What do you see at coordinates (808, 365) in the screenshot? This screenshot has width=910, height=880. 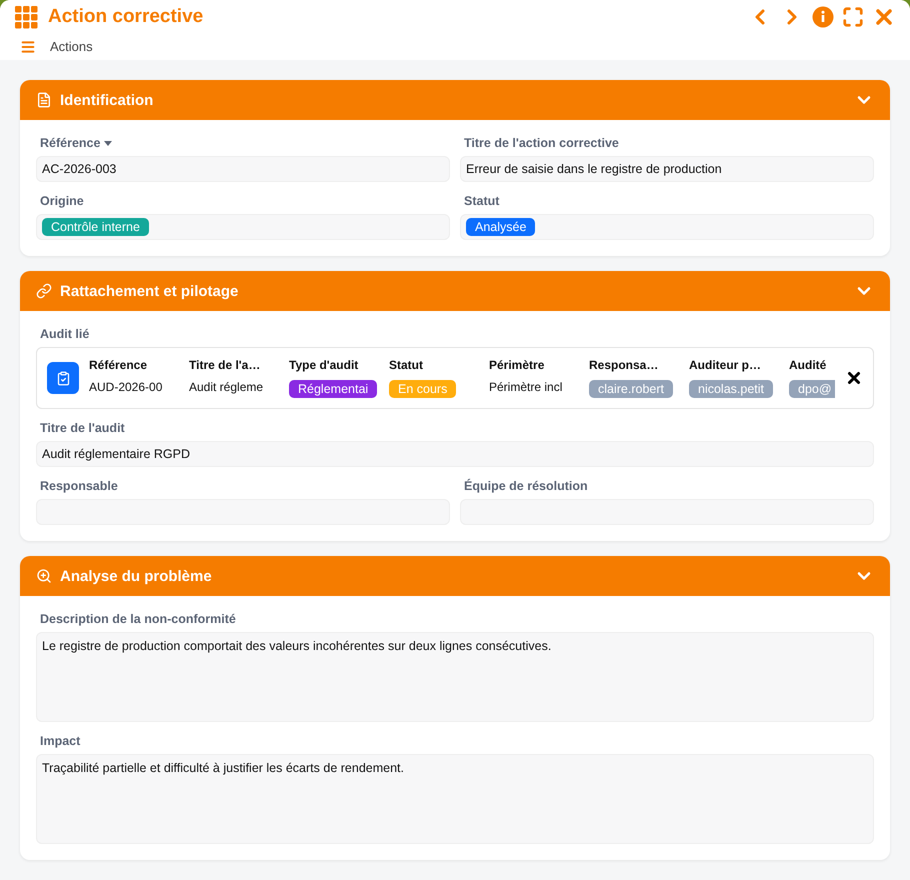 I see `column-header: Audité` at bounding box center [808, 365].